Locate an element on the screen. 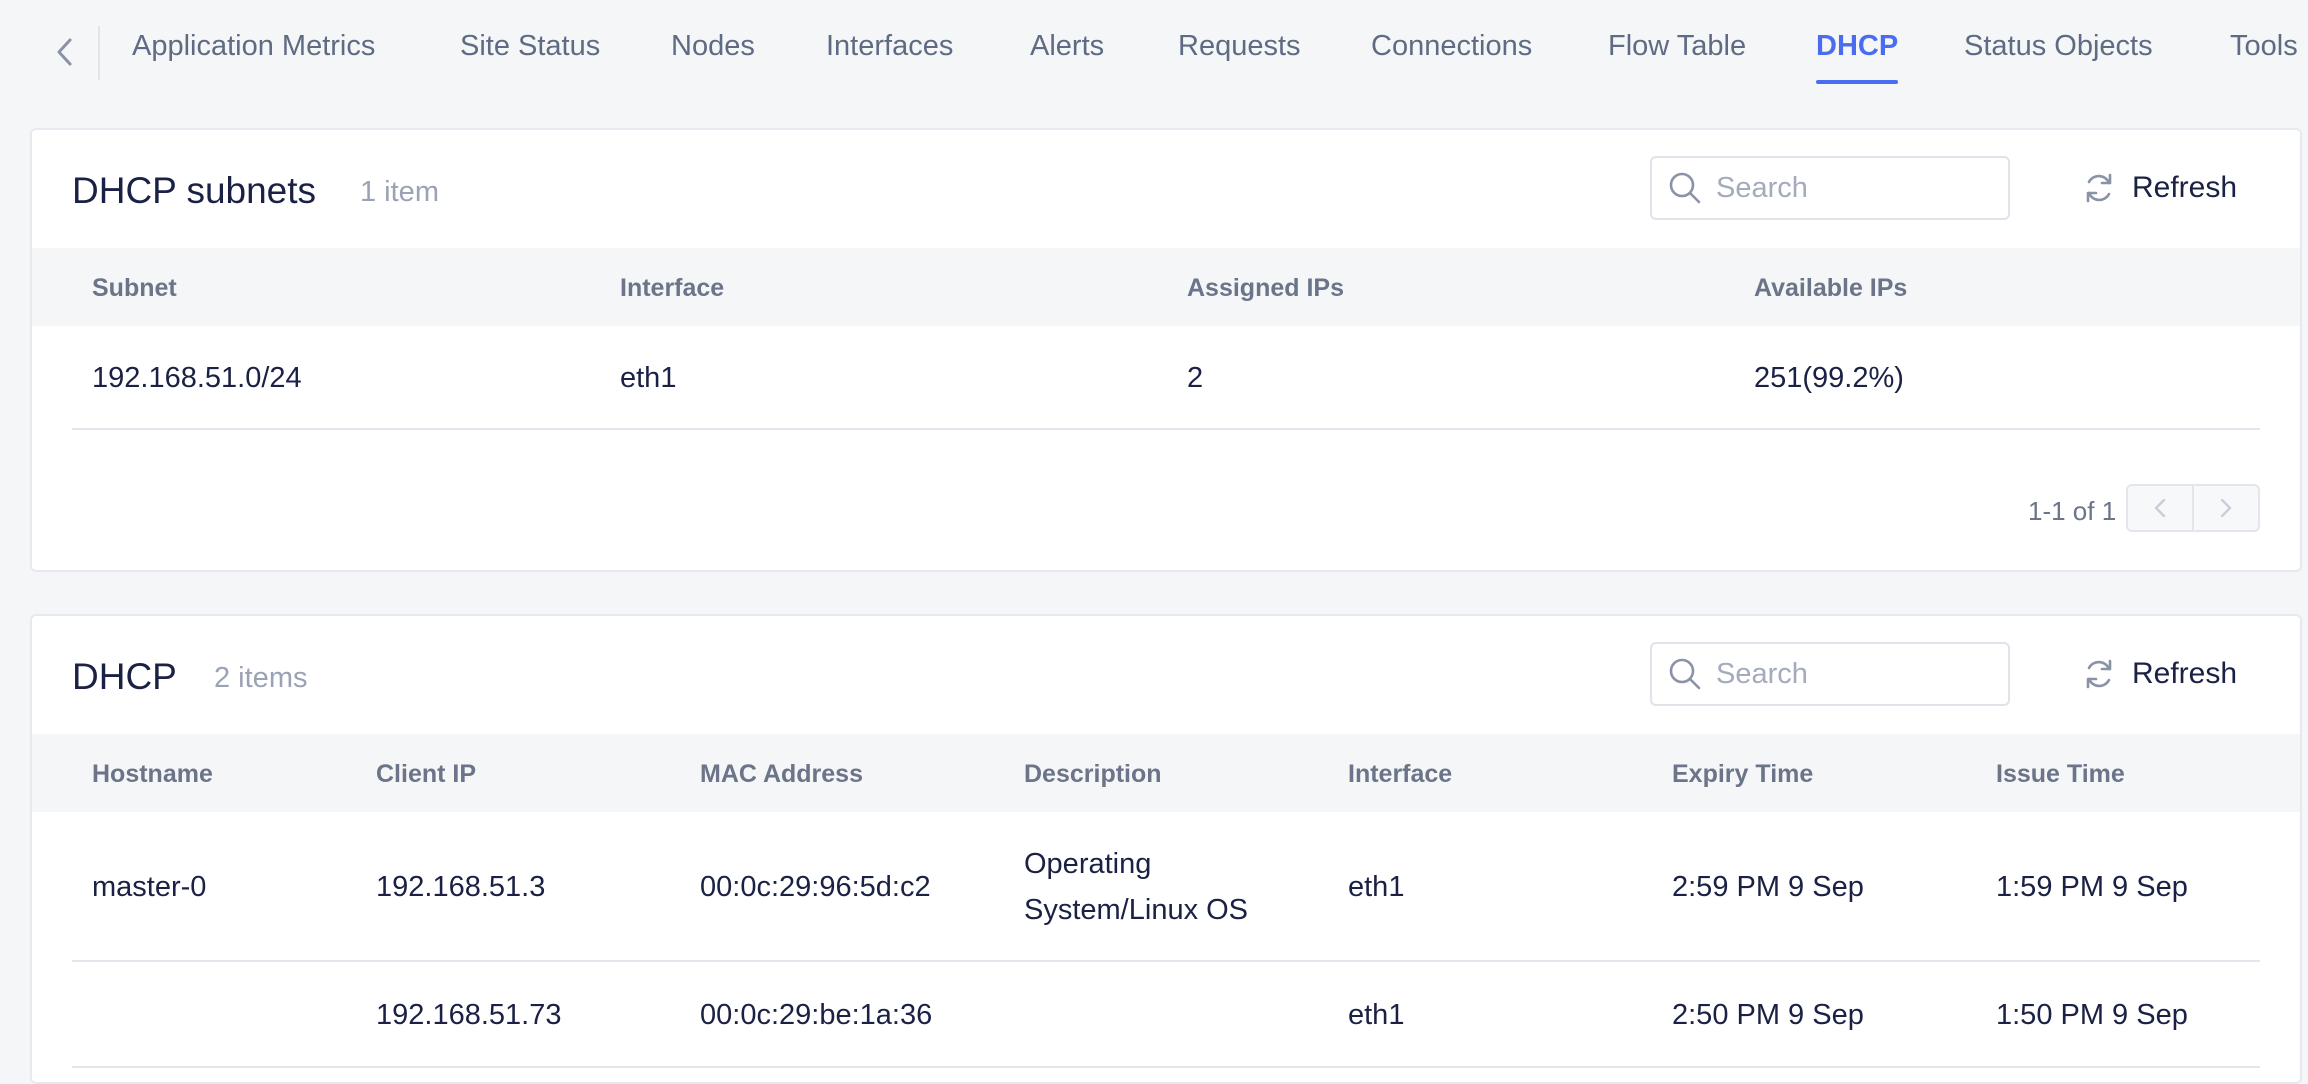 Image resolution: width=2308 pixels, height=1084 pixels. column-header-issue-time: Issue Time is located at coordinates (2060, 774).